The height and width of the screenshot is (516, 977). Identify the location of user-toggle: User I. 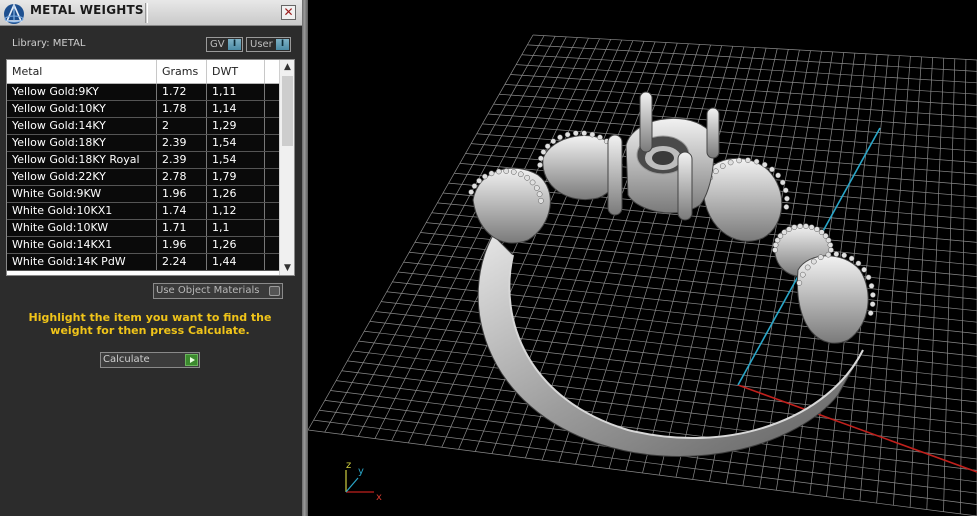
(268, 44).